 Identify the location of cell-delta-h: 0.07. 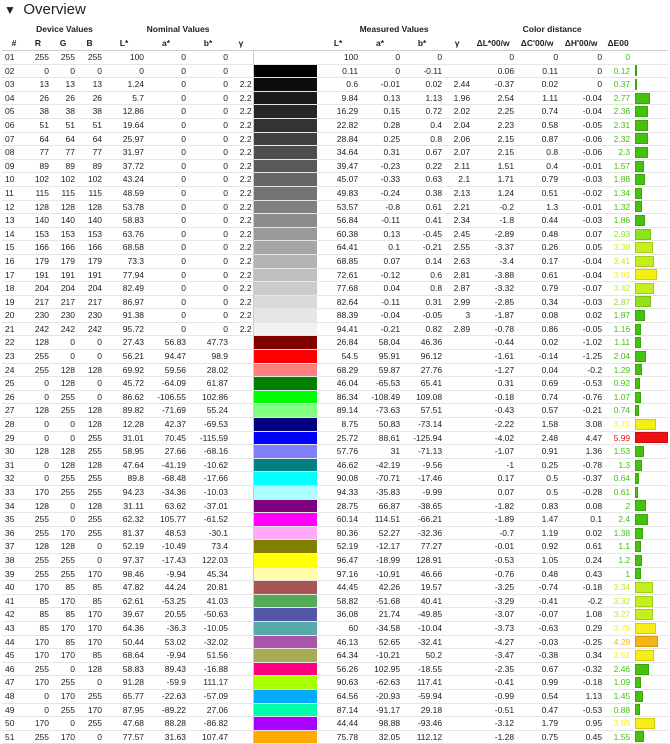
(594, 233).